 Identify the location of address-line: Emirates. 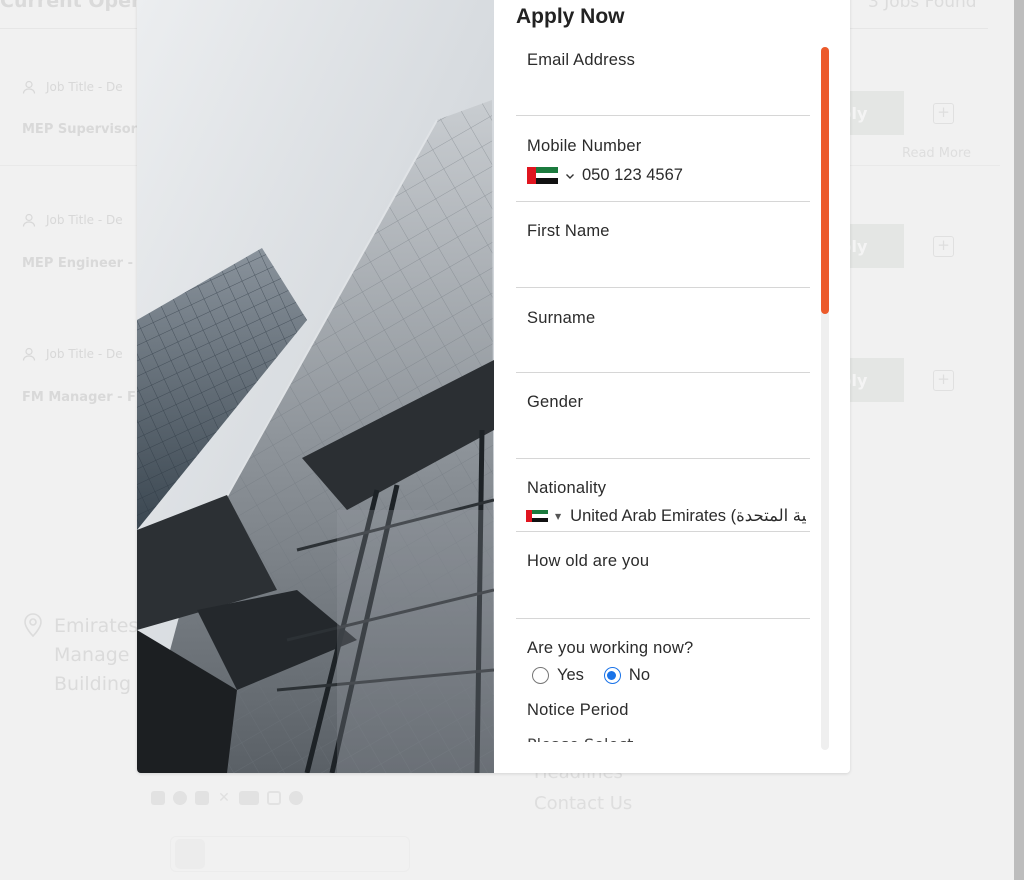
(96, 626).